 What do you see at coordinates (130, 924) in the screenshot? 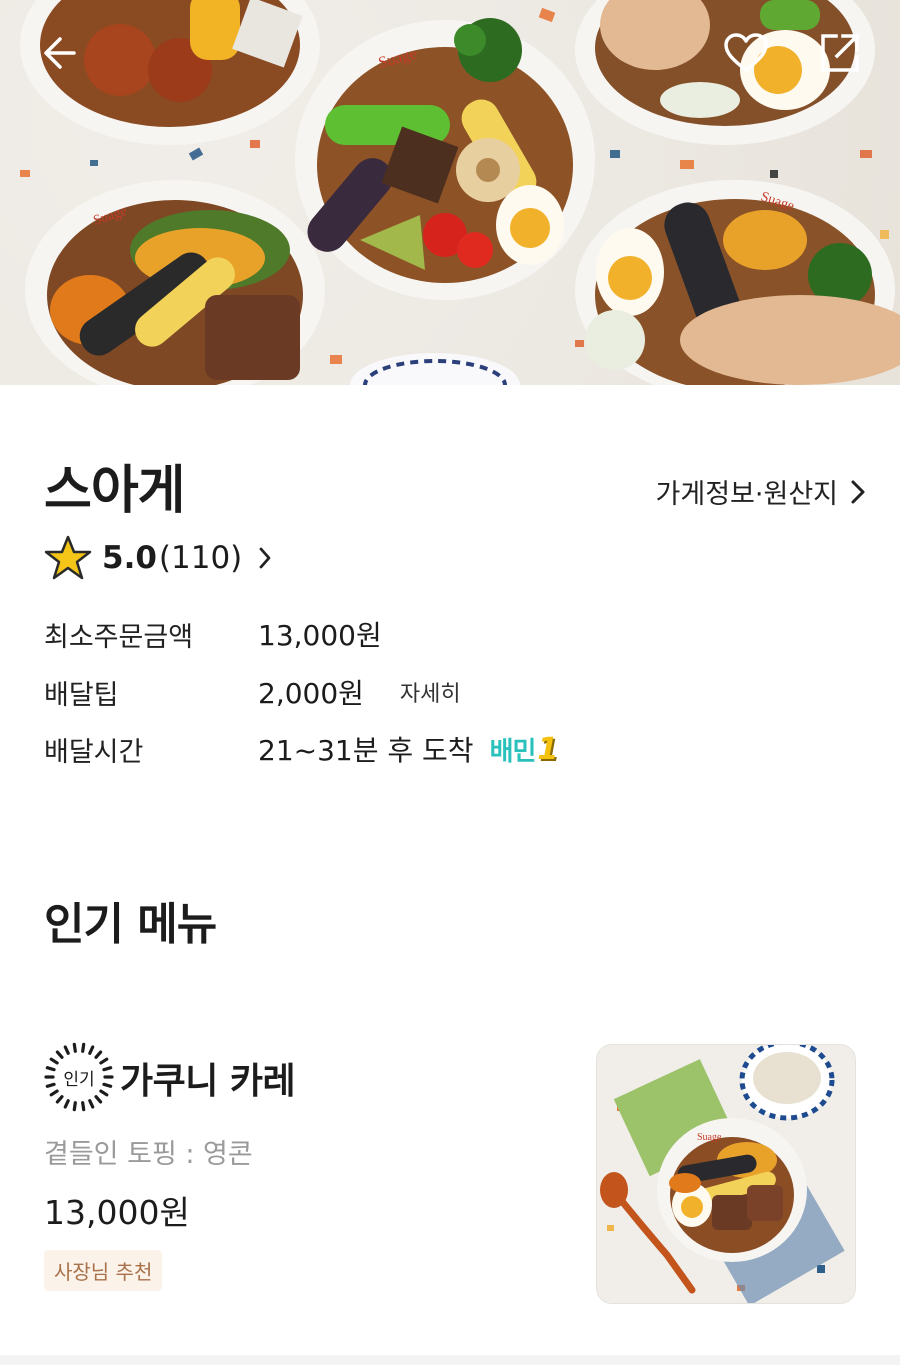
I see `popular-menu-title: 인기 메뉴` at bounding box center [130, 924].